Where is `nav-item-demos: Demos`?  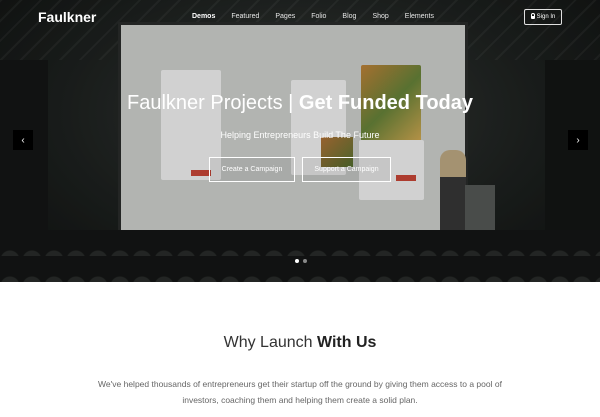 nav-item-demos: Demos is located at coordinates (203, 16).